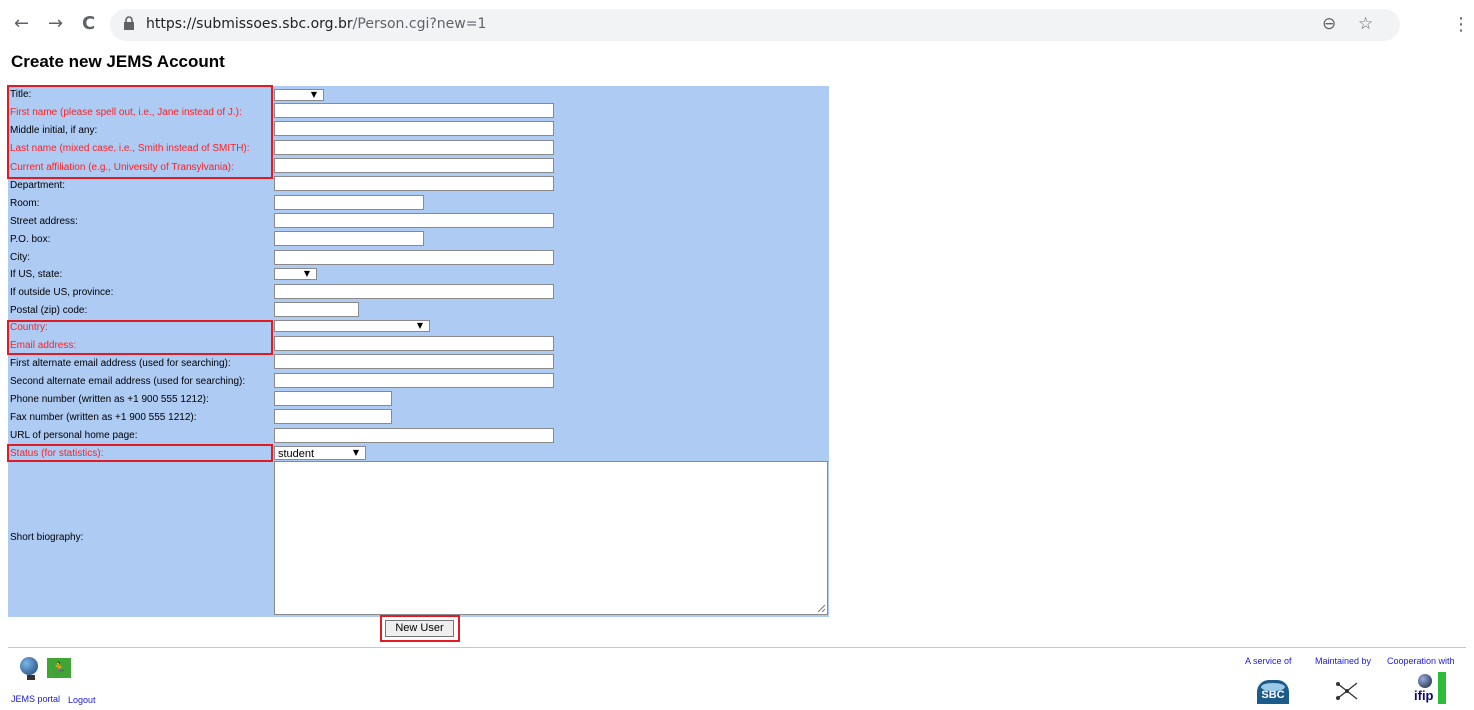 This screenshot has width=1474, height=710. I want to click on lock-icon, so click(129, 23).